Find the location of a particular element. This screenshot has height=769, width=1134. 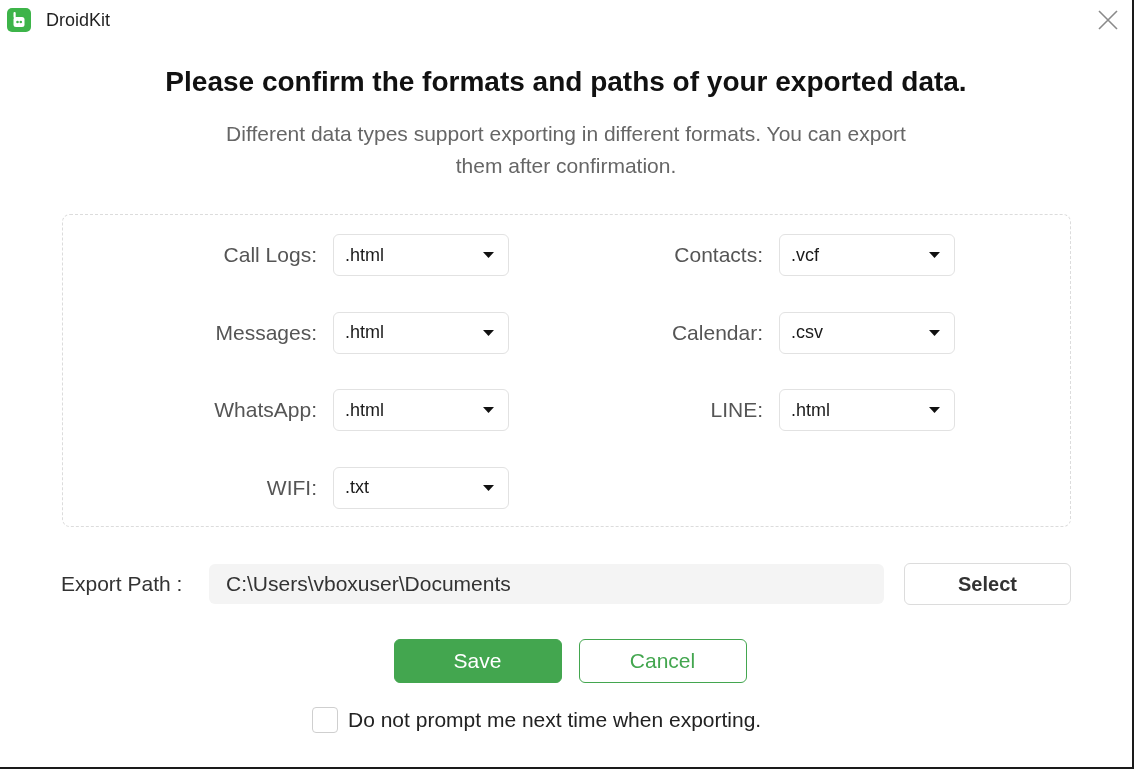

dialog-heading: Please confirm the formats and paths of your exported data. is located at coordinates (566, 82).